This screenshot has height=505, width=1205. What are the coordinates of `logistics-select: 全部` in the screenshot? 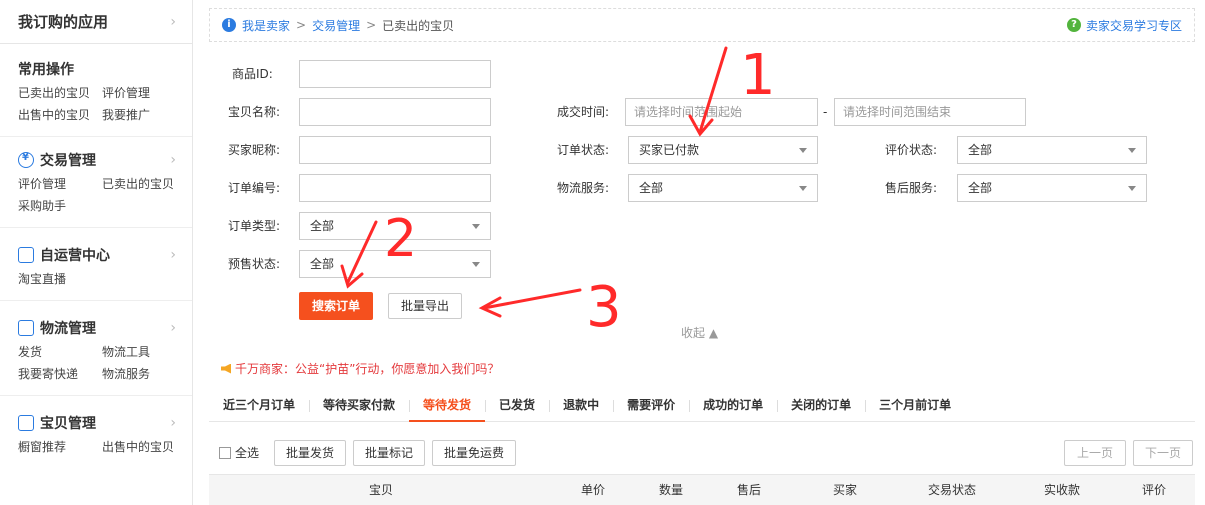 It's located at (723, 188).